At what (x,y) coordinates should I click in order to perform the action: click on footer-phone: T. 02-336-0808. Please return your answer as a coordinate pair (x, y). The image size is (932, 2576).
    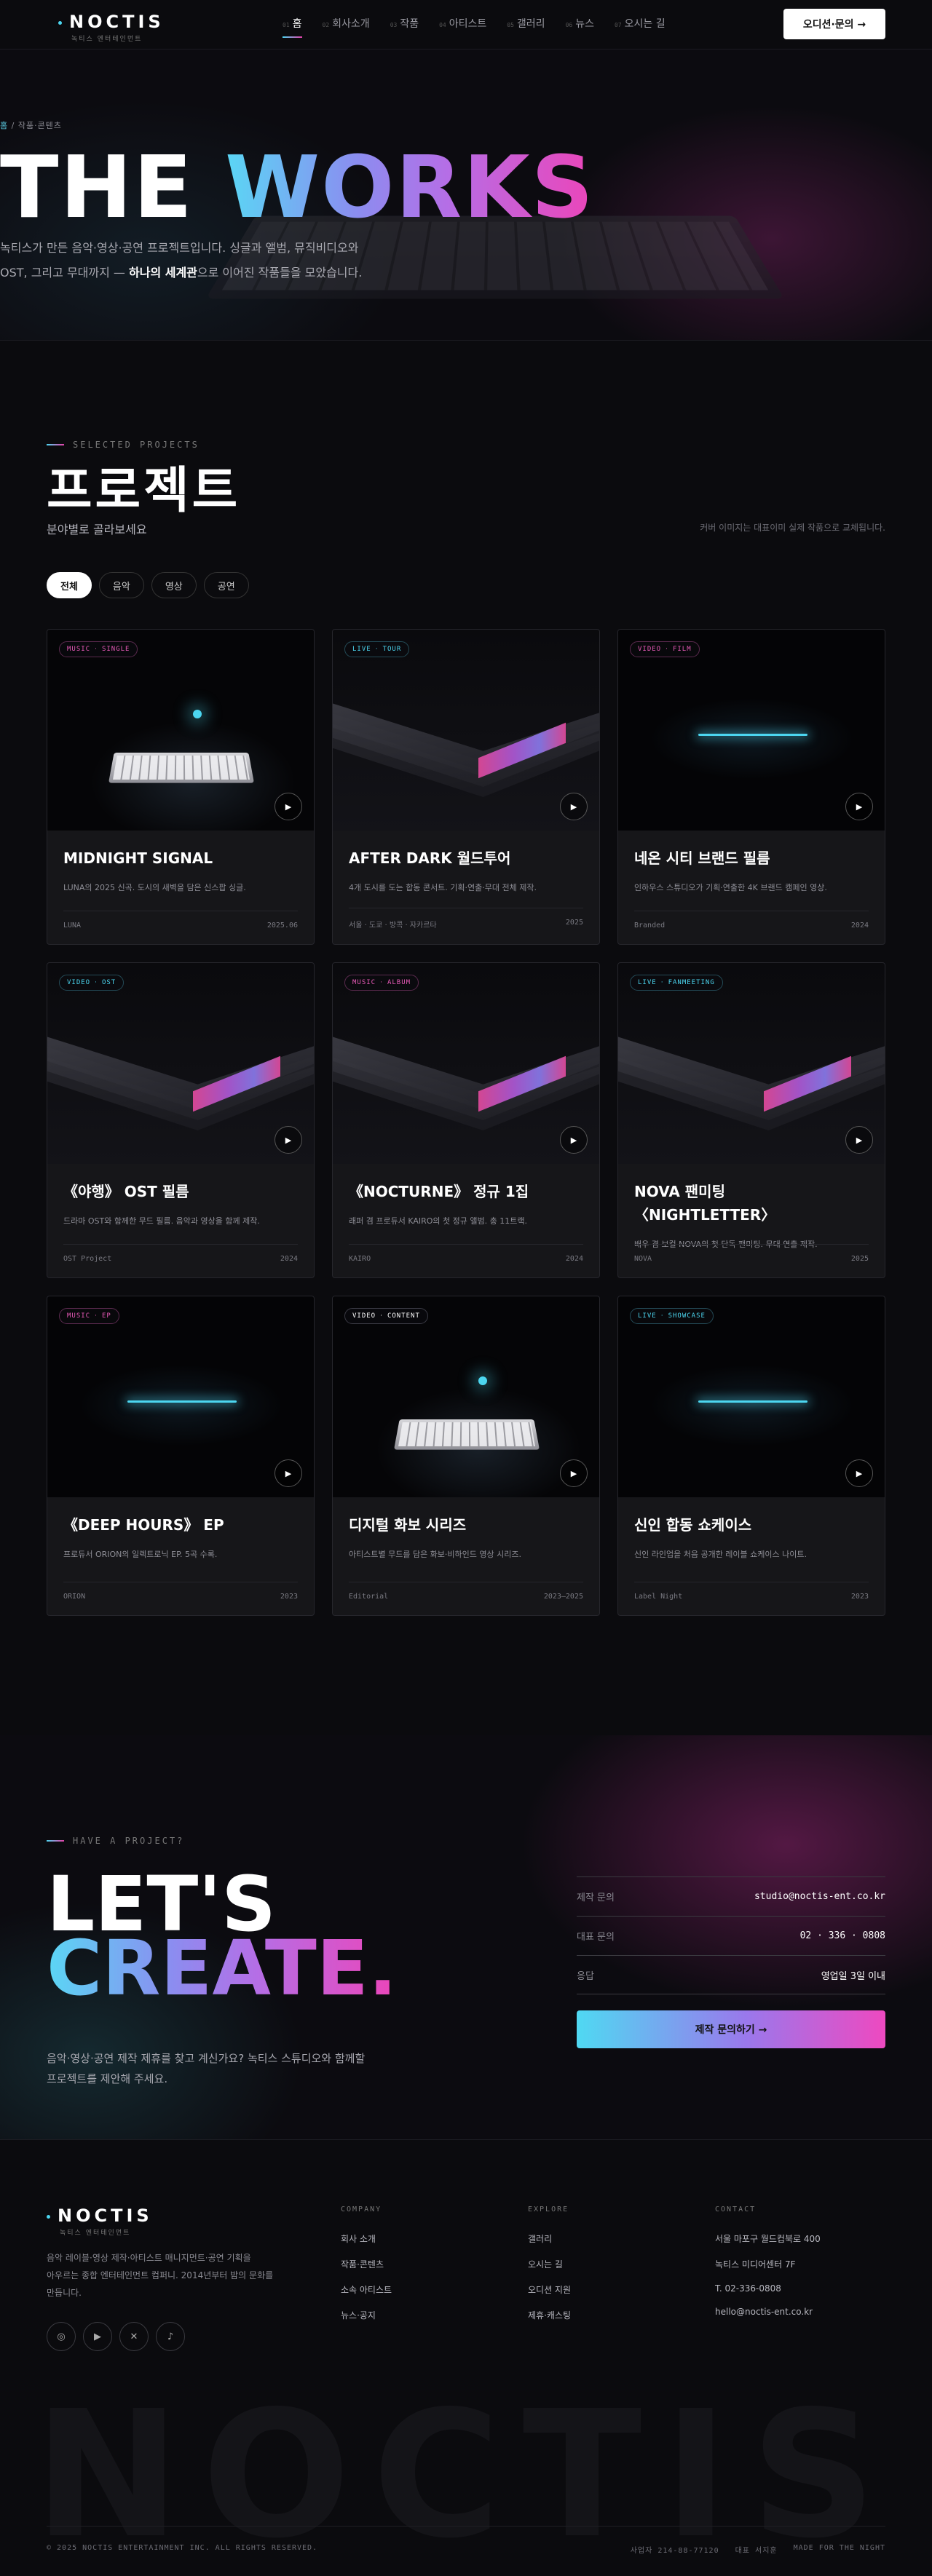
    Looking at the image, I should click on (768, 2288).